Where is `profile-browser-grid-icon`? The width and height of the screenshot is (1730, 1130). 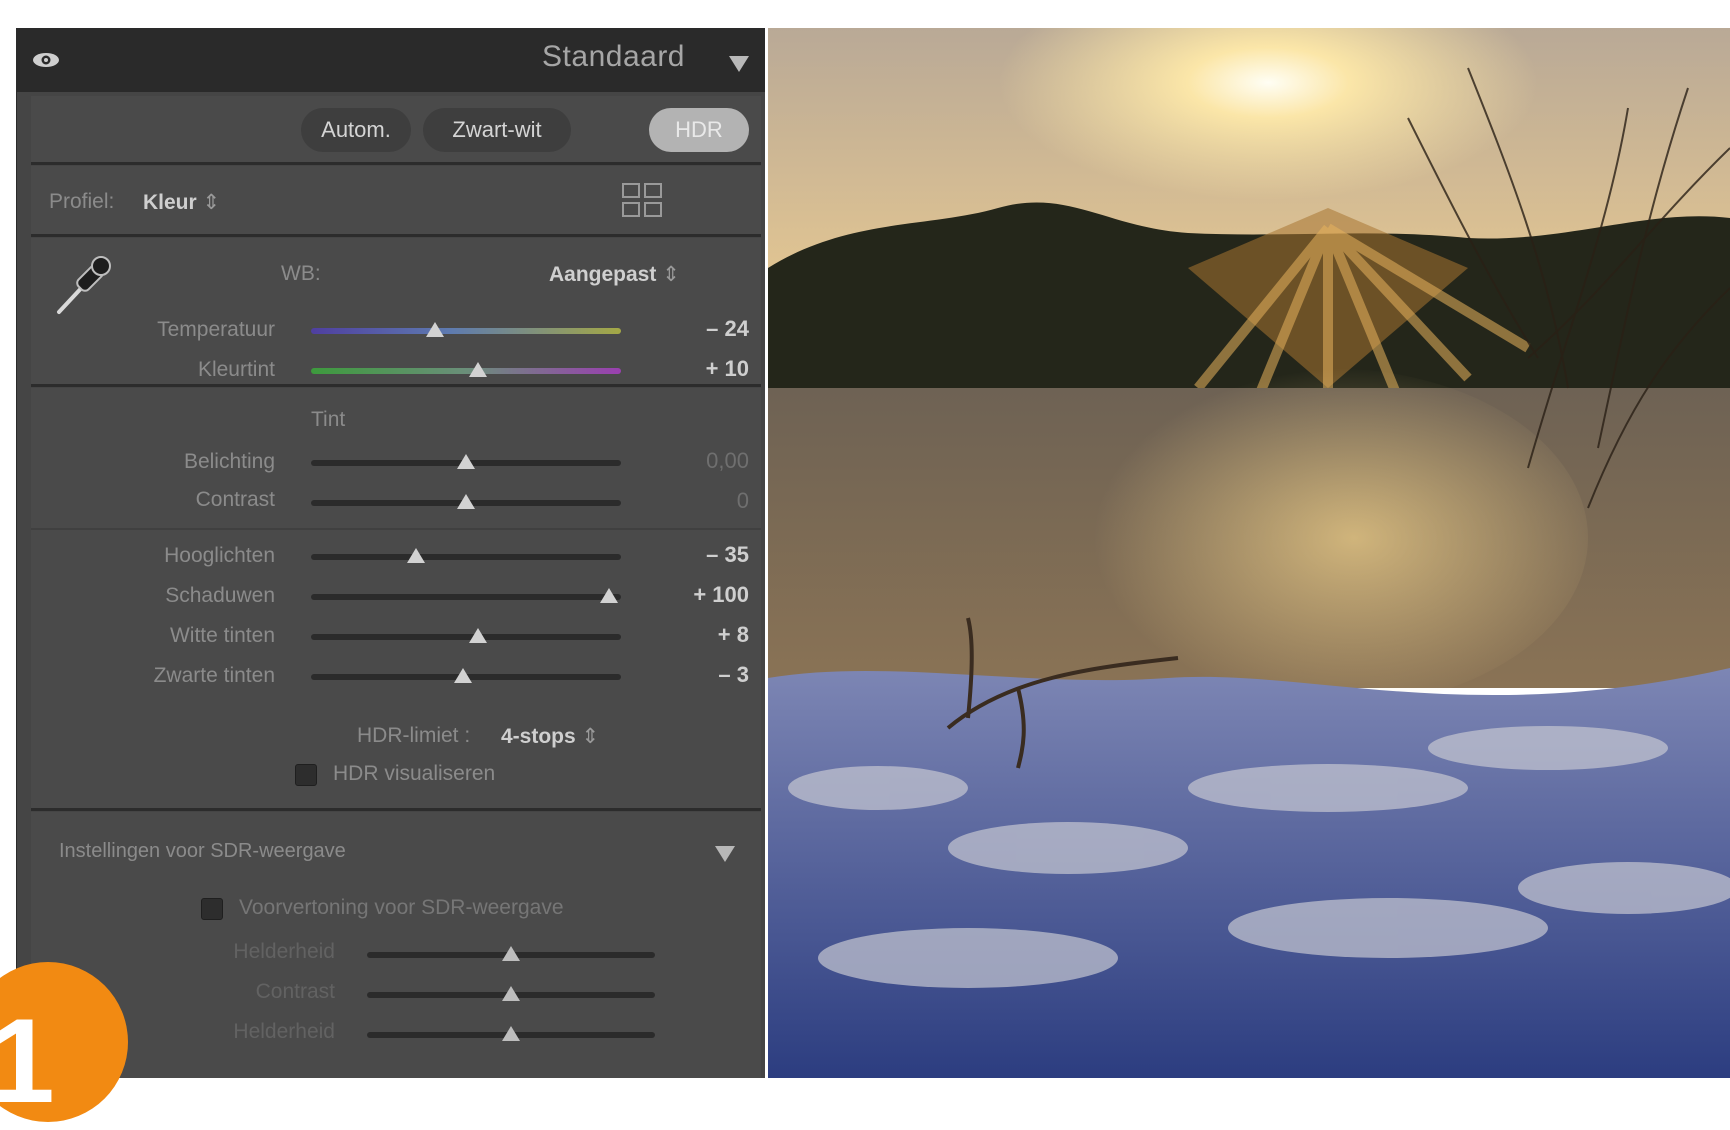
profile-browser-grid-icon is located at coordinates (643, 201).